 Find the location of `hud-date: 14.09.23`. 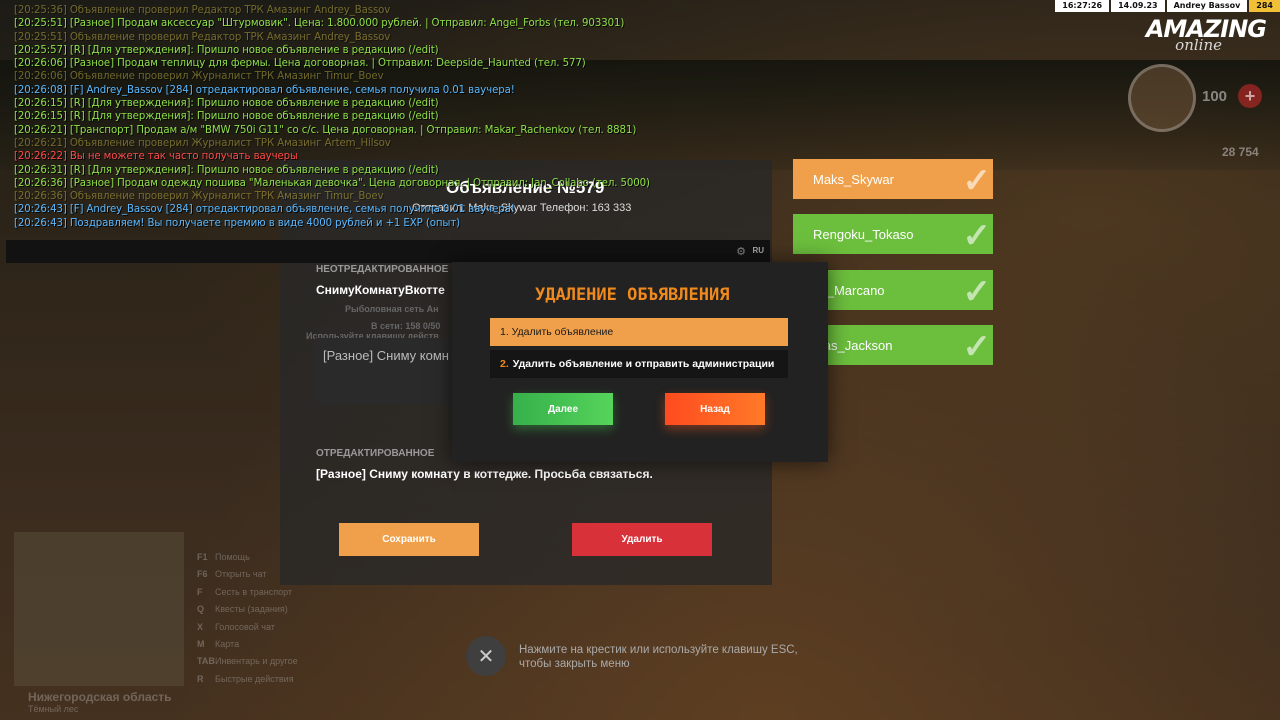

hud-date: 14.09.23 is located at coordinates (1138, 6).